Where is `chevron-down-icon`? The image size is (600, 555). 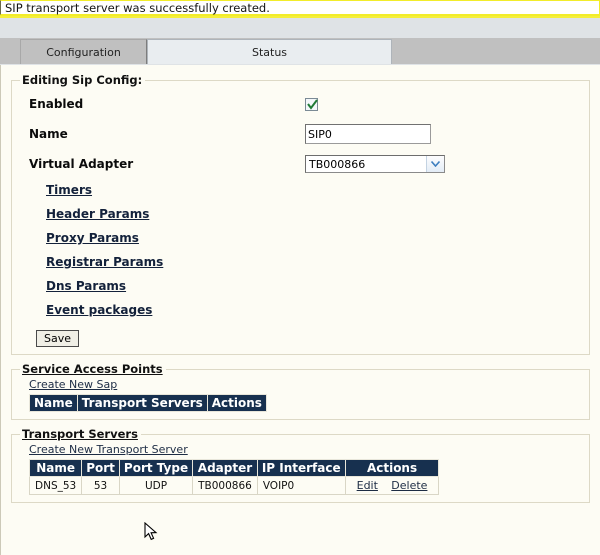
chevron-down-icon is located at coordinates (435, 164).